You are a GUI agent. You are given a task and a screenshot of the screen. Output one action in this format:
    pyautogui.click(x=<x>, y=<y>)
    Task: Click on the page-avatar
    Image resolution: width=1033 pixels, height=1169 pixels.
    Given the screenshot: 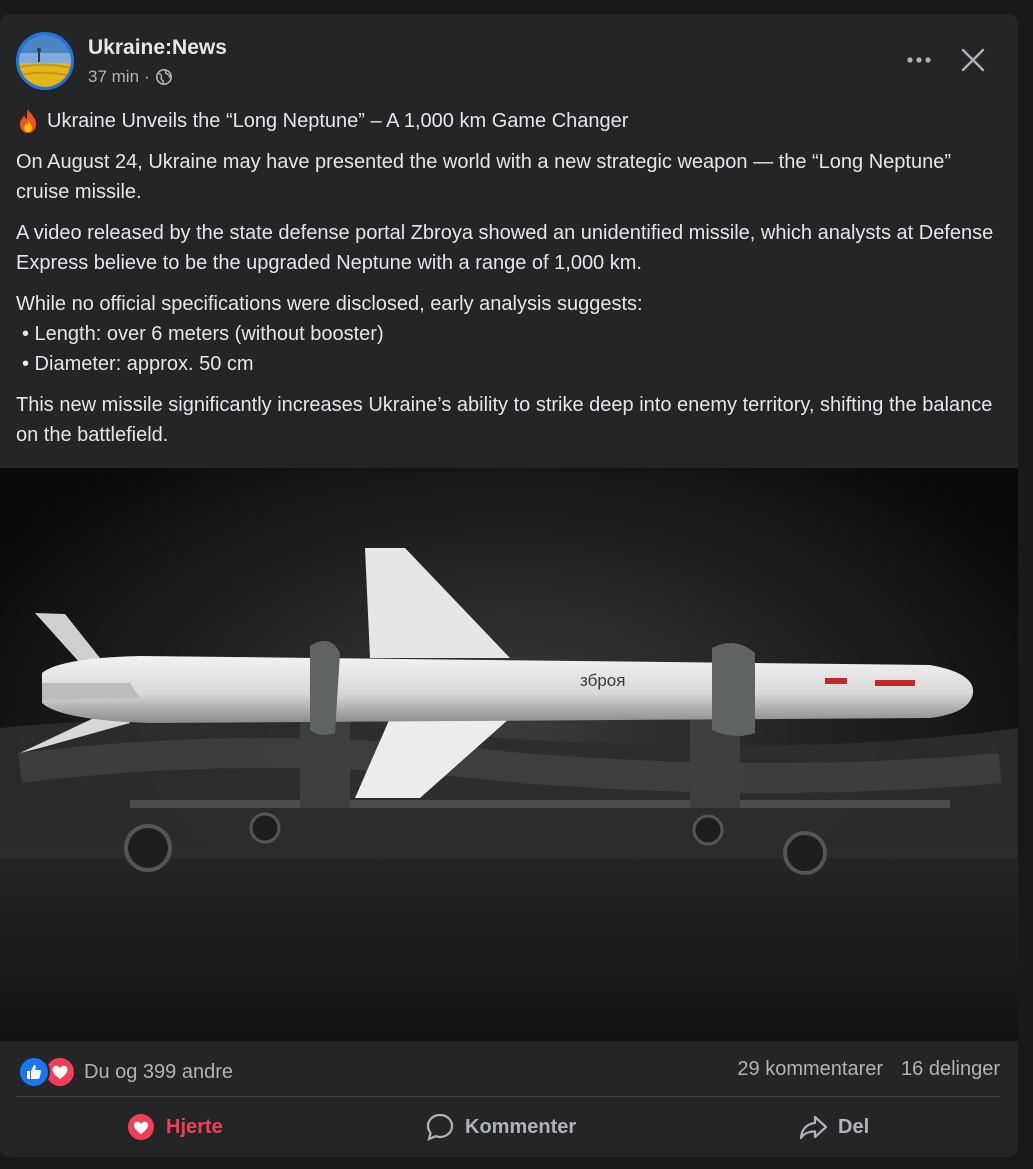 What is the action you would take?
    pyautogui.click(x=45, y=61)
    